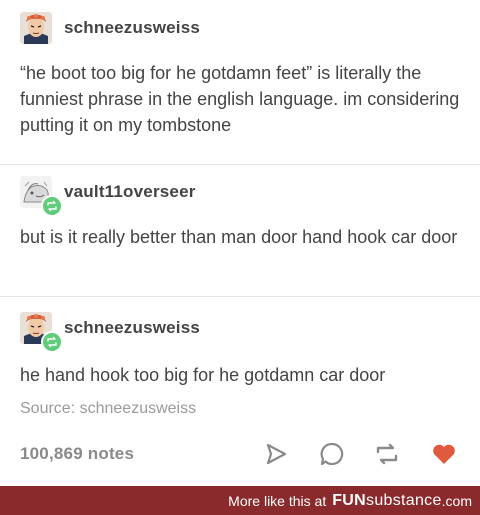  Describe the element at coordinates (404, 500) in the screenshot. I see `brand-light: substance` at that location.